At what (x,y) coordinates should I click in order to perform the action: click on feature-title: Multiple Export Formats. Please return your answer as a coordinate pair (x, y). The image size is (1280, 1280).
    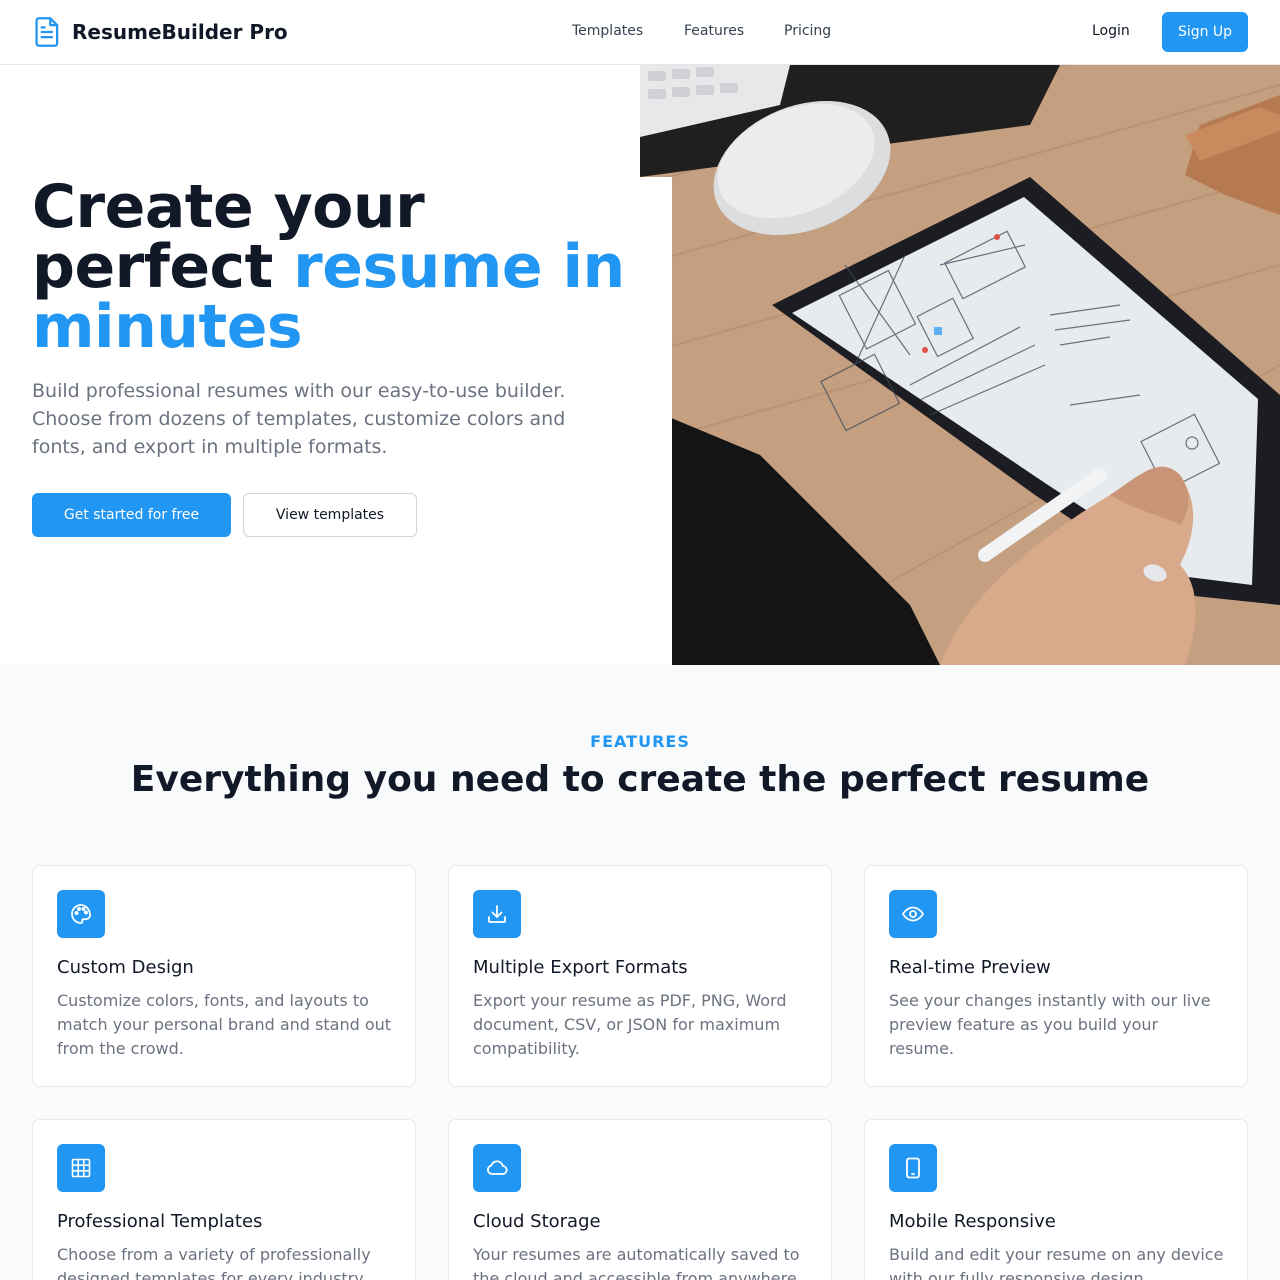
    Looking at the image, I should click on (580, 967).